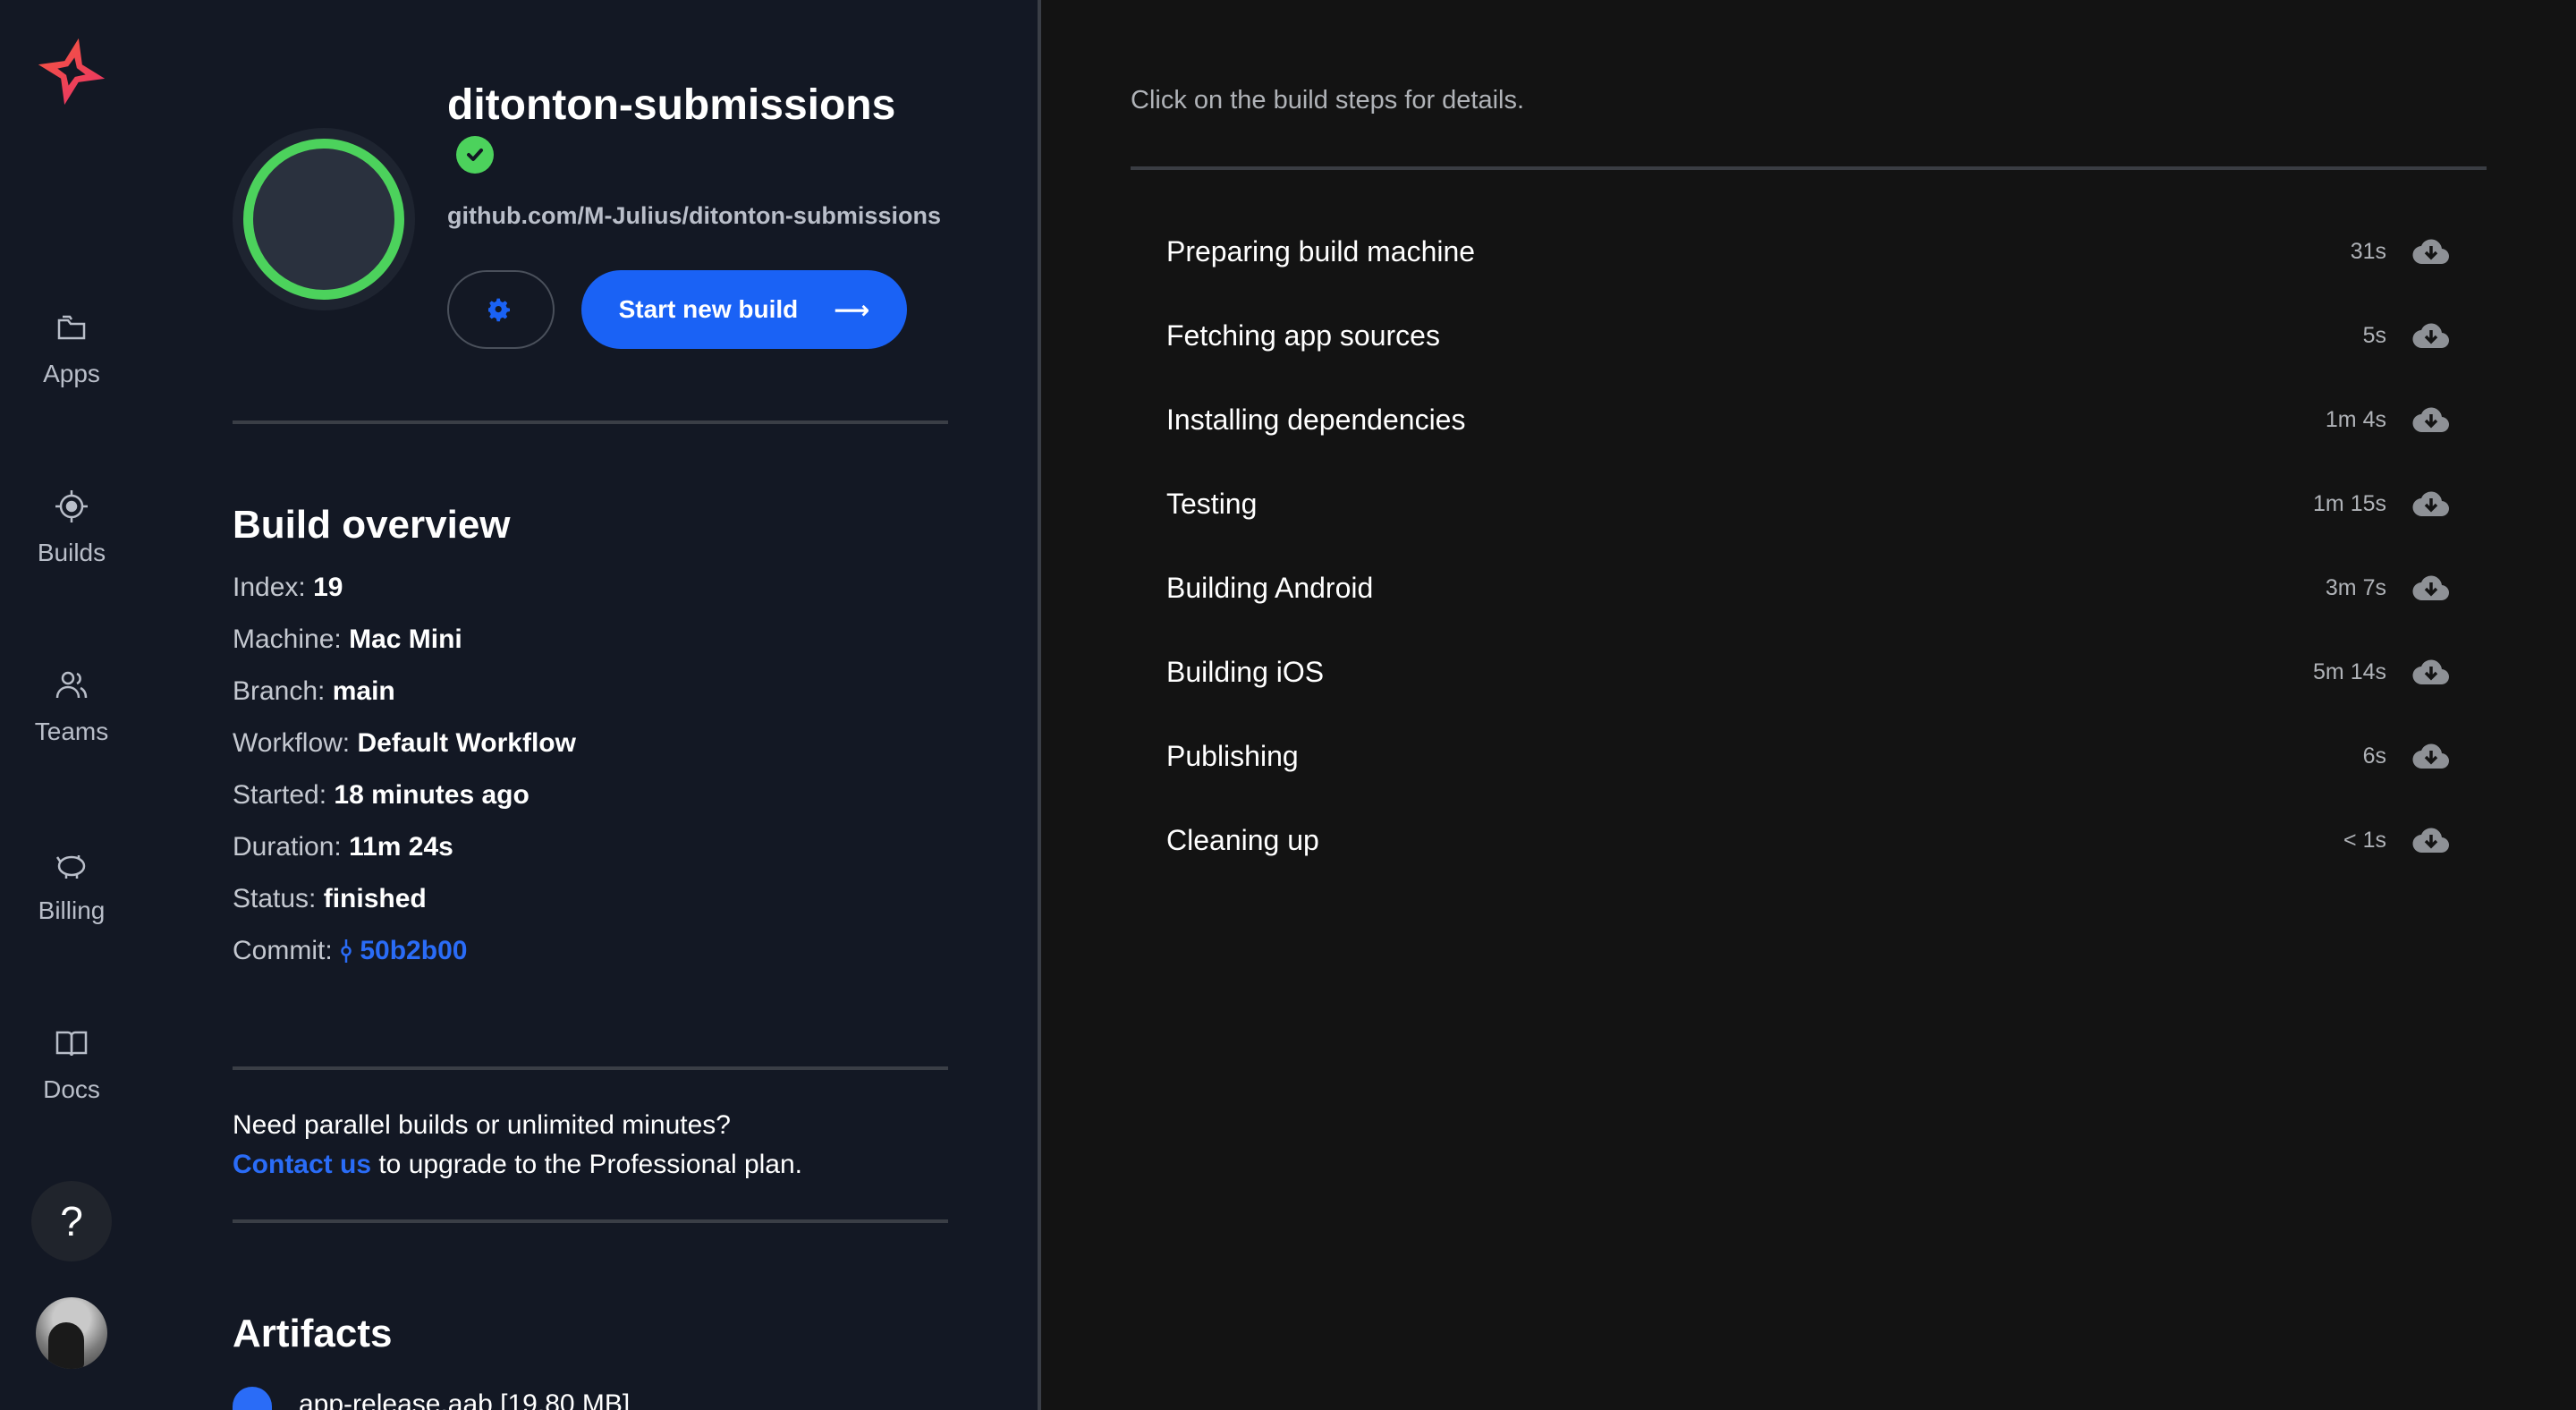 The image size is (2576, 1410). Describe the element at coordinates (302, 1165) in the screenshot. I see `contact-us-link: Contact us` at that location.